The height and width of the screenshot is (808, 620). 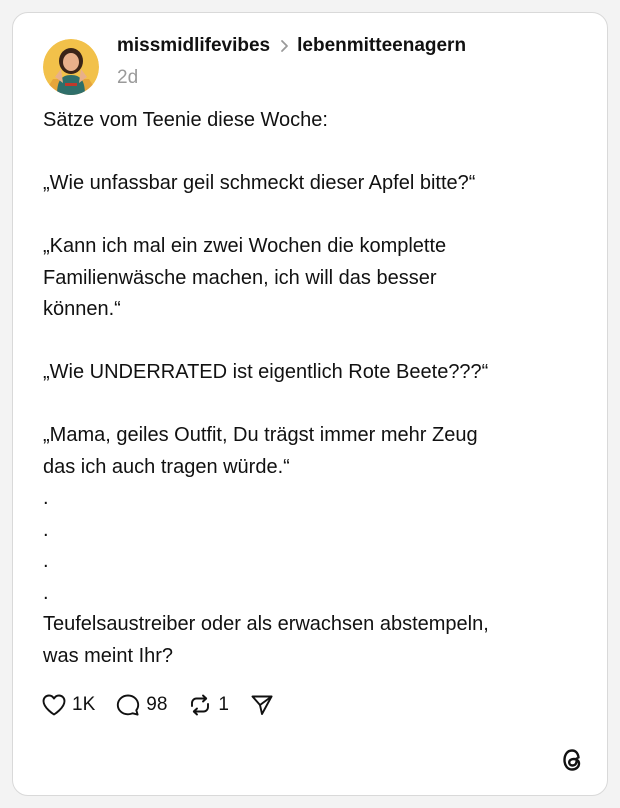 I want to click on repost-count: 1, so click(x=223, y=704).